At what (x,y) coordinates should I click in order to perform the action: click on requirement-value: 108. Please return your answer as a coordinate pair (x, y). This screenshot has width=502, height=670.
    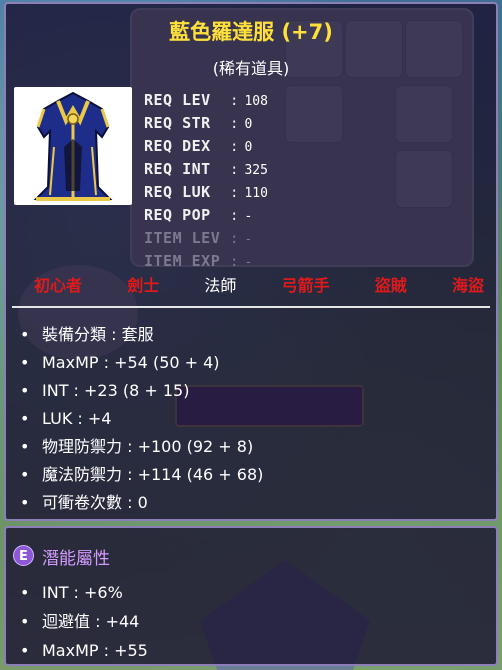
    Looking at the image, I should click on (256, 101).